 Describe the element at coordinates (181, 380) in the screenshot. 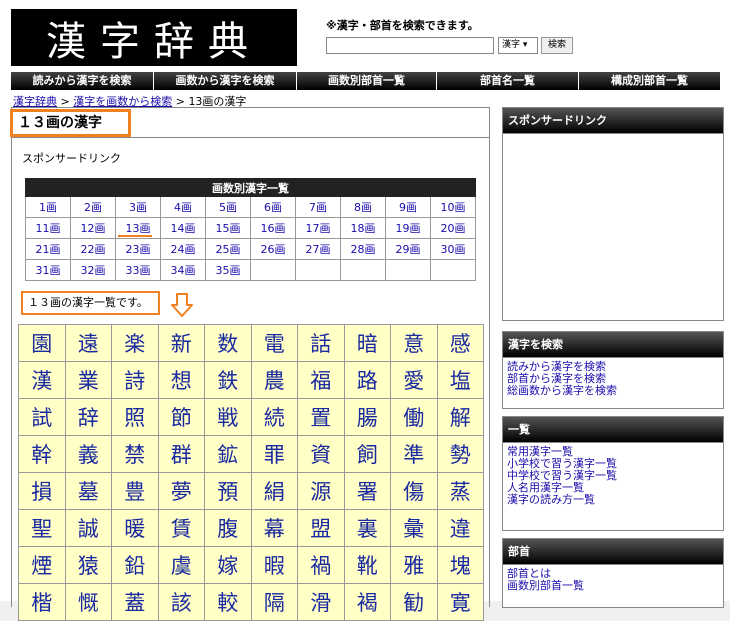

I see `kanji-link: 想` at that location.